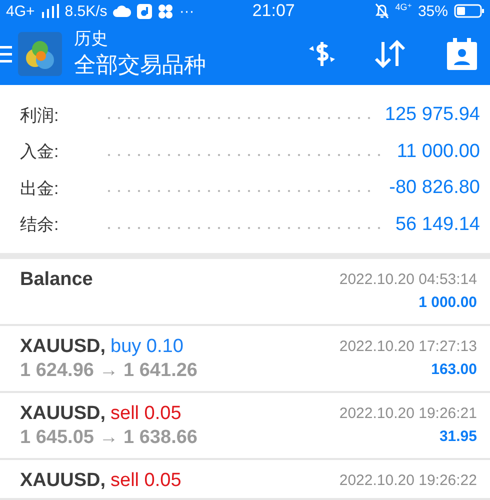 The width and height of the screenshot is (490, 500). I want to click on summary-label: 利润:, so click(40, 115).